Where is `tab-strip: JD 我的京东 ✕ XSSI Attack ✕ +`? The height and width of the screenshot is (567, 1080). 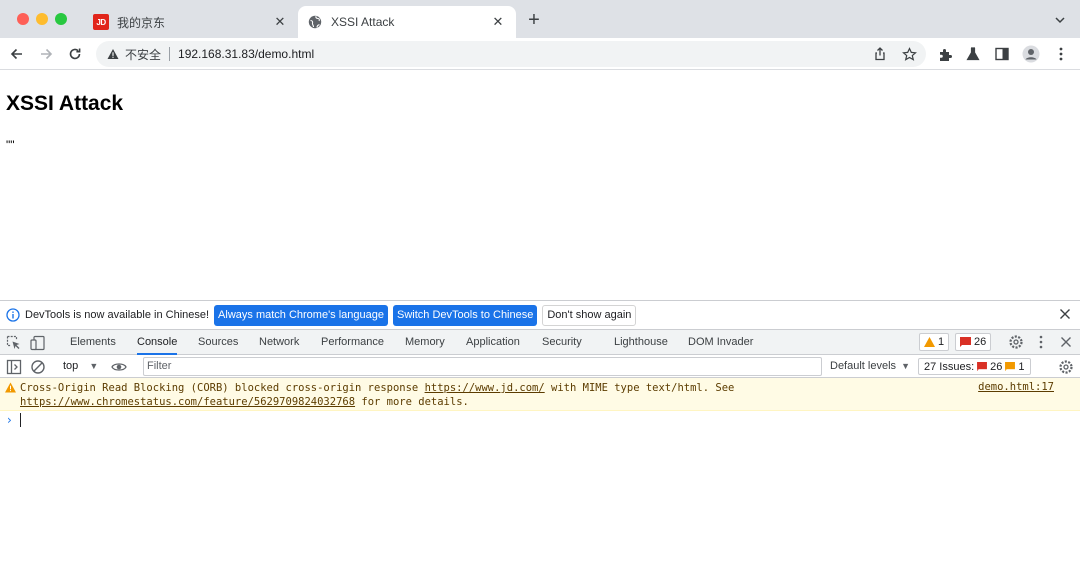 tab-strip: JD 我的京东 ✕ XSSI Attack ✕ + is located at coordinates (540, 19).